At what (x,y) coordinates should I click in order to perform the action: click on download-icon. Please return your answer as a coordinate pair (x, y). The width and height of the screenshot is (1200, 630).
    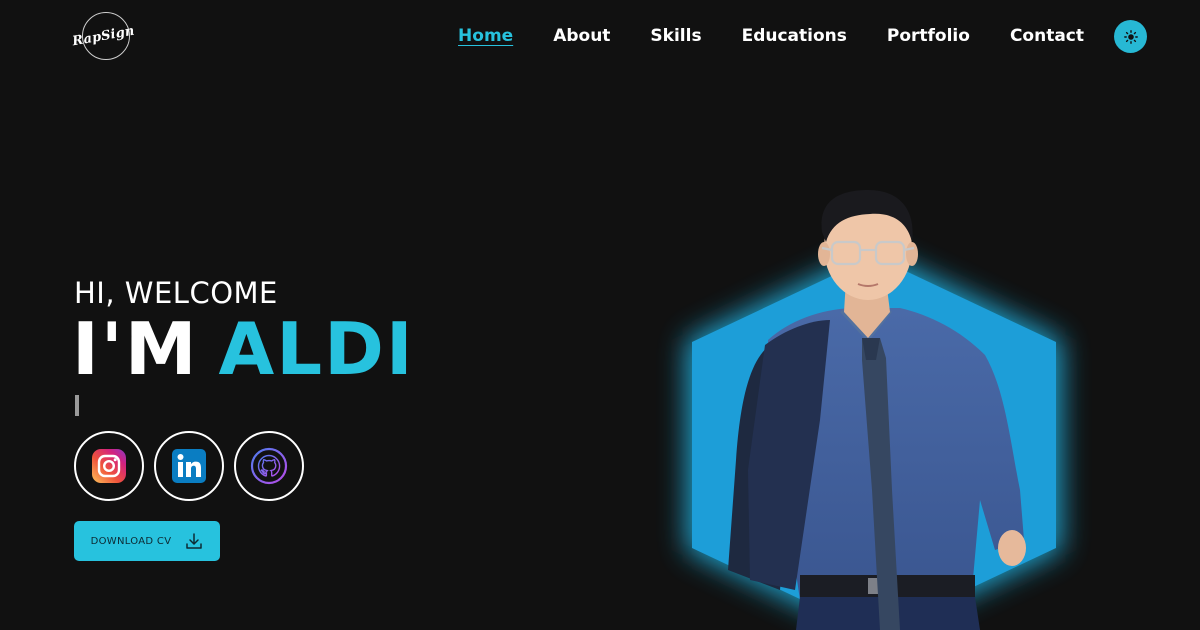
    Looking at the image, I should click on (194, 541).